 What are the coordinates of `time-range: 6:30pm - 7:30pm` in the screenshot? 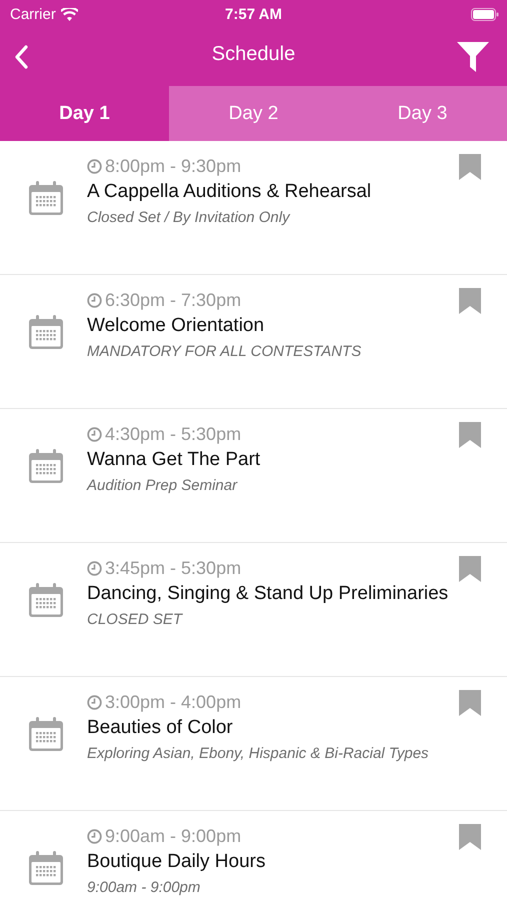 It's located at (173, 300).